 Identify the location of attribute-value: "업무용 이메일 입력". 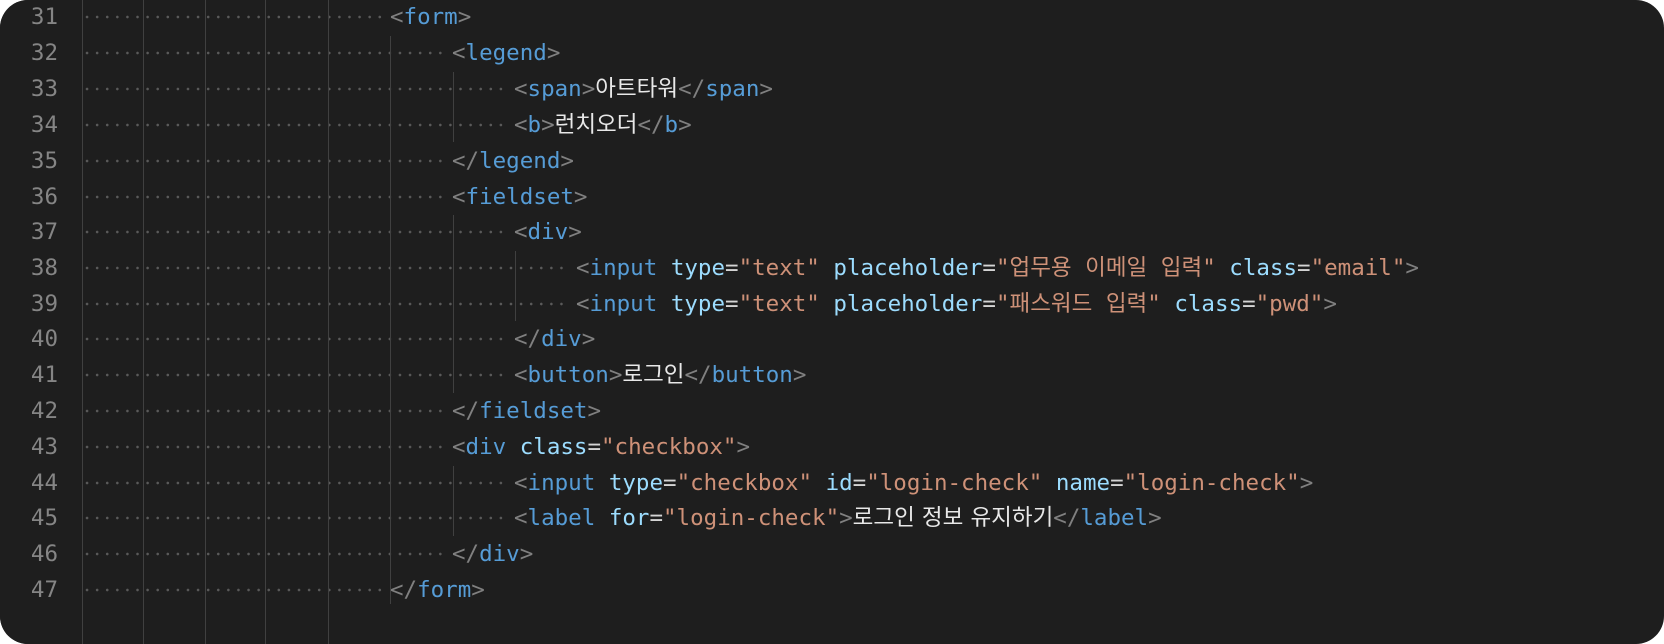
(1105, 268).